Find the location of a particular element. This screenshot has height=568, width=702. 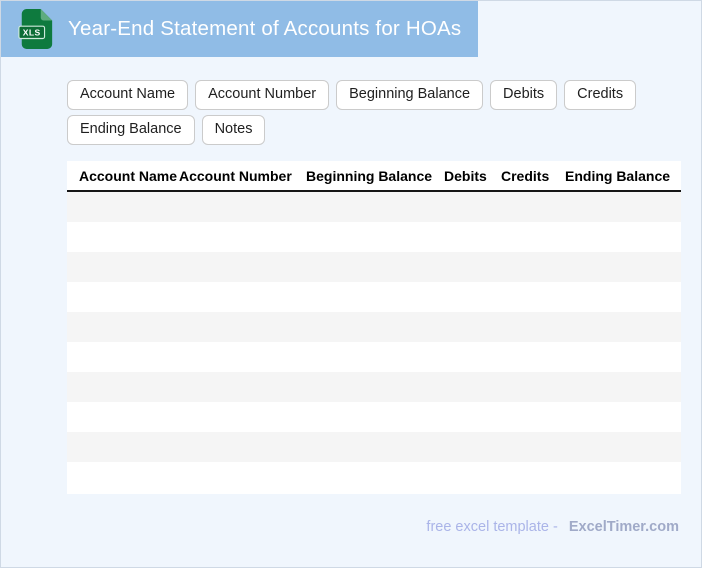

chip-account-number: Account Number is located at coordinates (262, 95).